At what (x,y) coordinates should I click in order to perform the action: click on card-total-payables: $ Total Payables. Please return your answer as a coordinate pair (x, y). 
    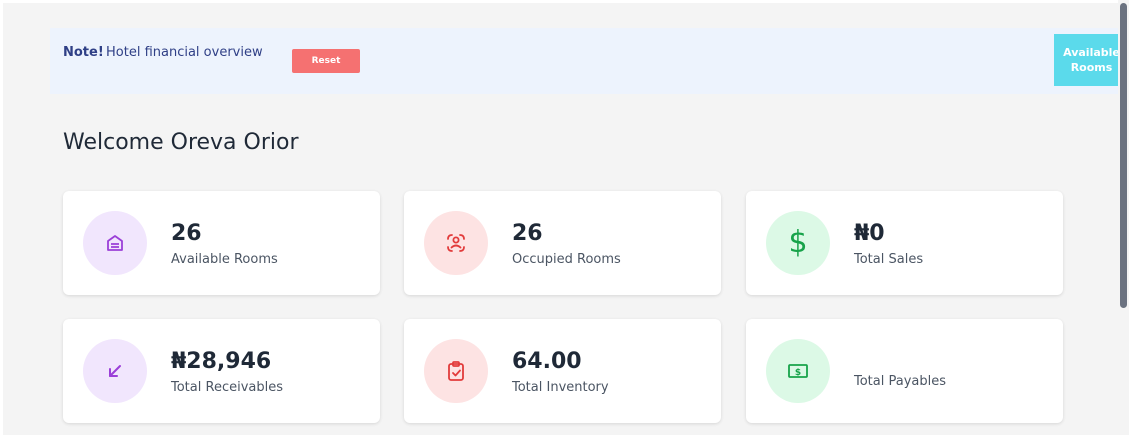
    Looking at the image, I should click on (904, 371).